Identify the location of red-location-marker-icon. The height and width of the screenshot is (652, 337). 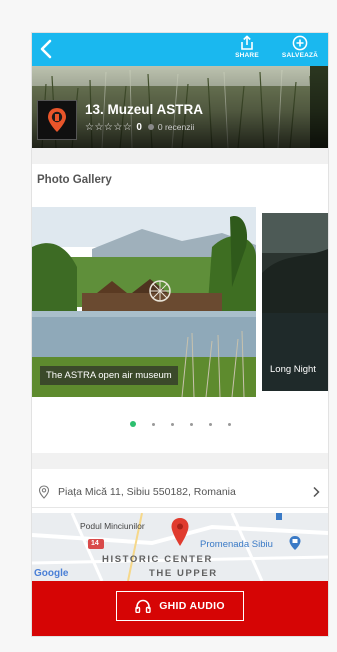
(180, 532).